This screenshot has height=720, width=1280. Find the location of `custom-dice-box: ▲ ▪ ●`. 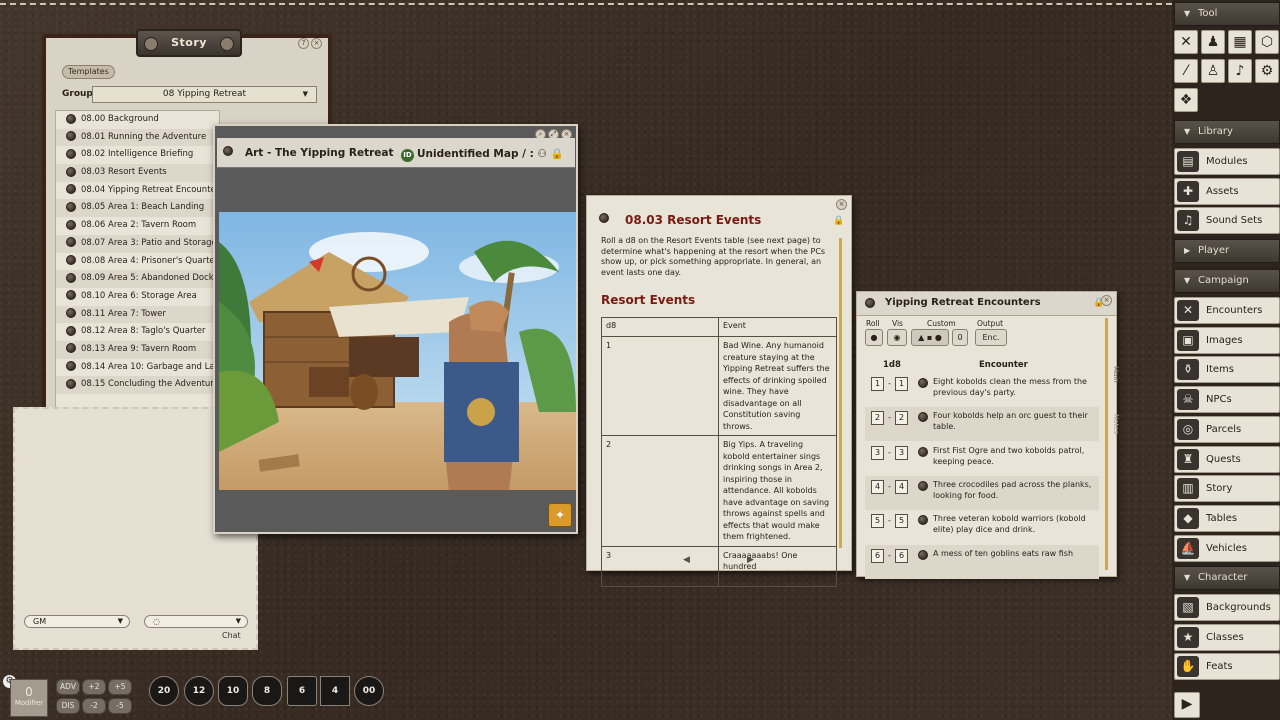

custom-dice-box: ▲ ▪ ● is located at coordinates (930, 337).